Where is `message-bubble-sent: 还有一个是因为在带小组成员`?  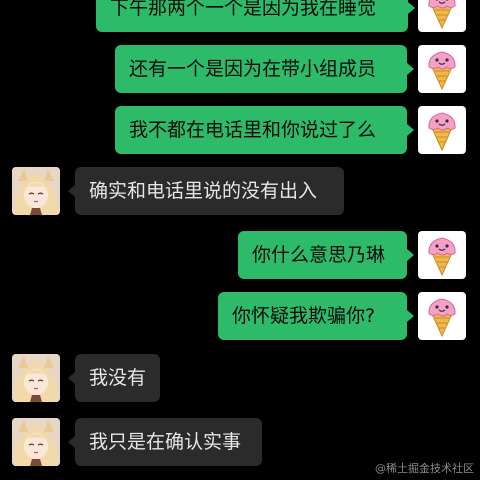
message-bubble-sent: 还有一个是因为在带小组成员 is located at coordinates (261, 69).